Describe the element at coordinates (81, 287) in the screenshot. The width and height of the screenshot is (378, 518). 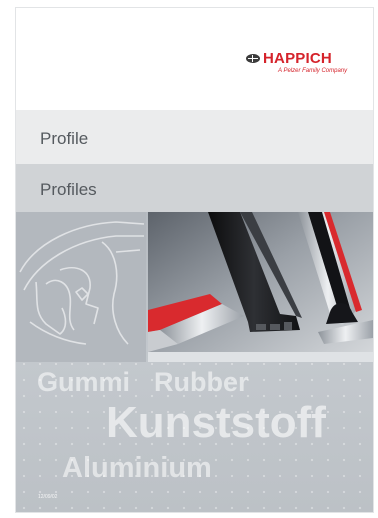
I see `profile-sketch-illustration` at that location.